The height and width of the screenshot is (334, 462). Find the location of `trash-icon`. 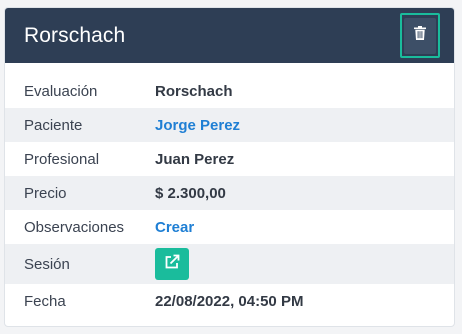

trash-icon is located at coordinates (420, 35).